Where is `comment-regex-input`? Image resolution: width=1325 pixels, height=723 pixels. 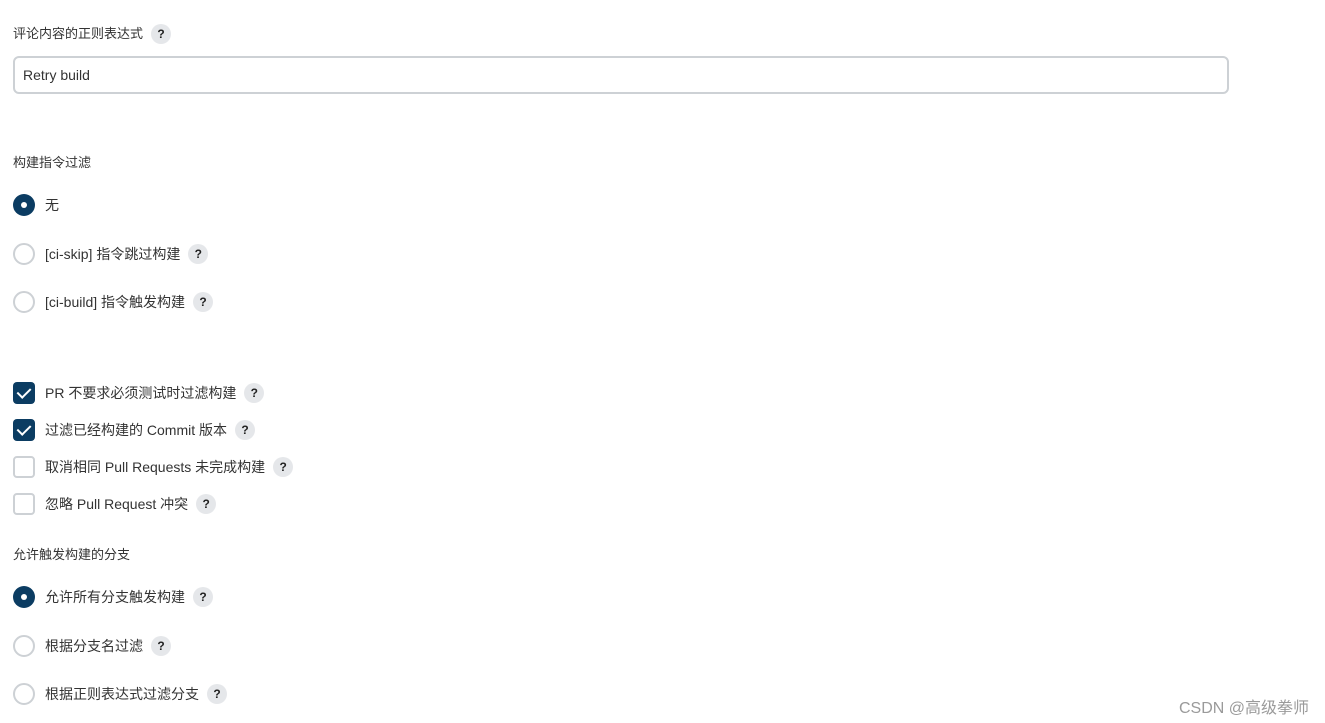 comment-regex-input is located at coordinates (621, 75).